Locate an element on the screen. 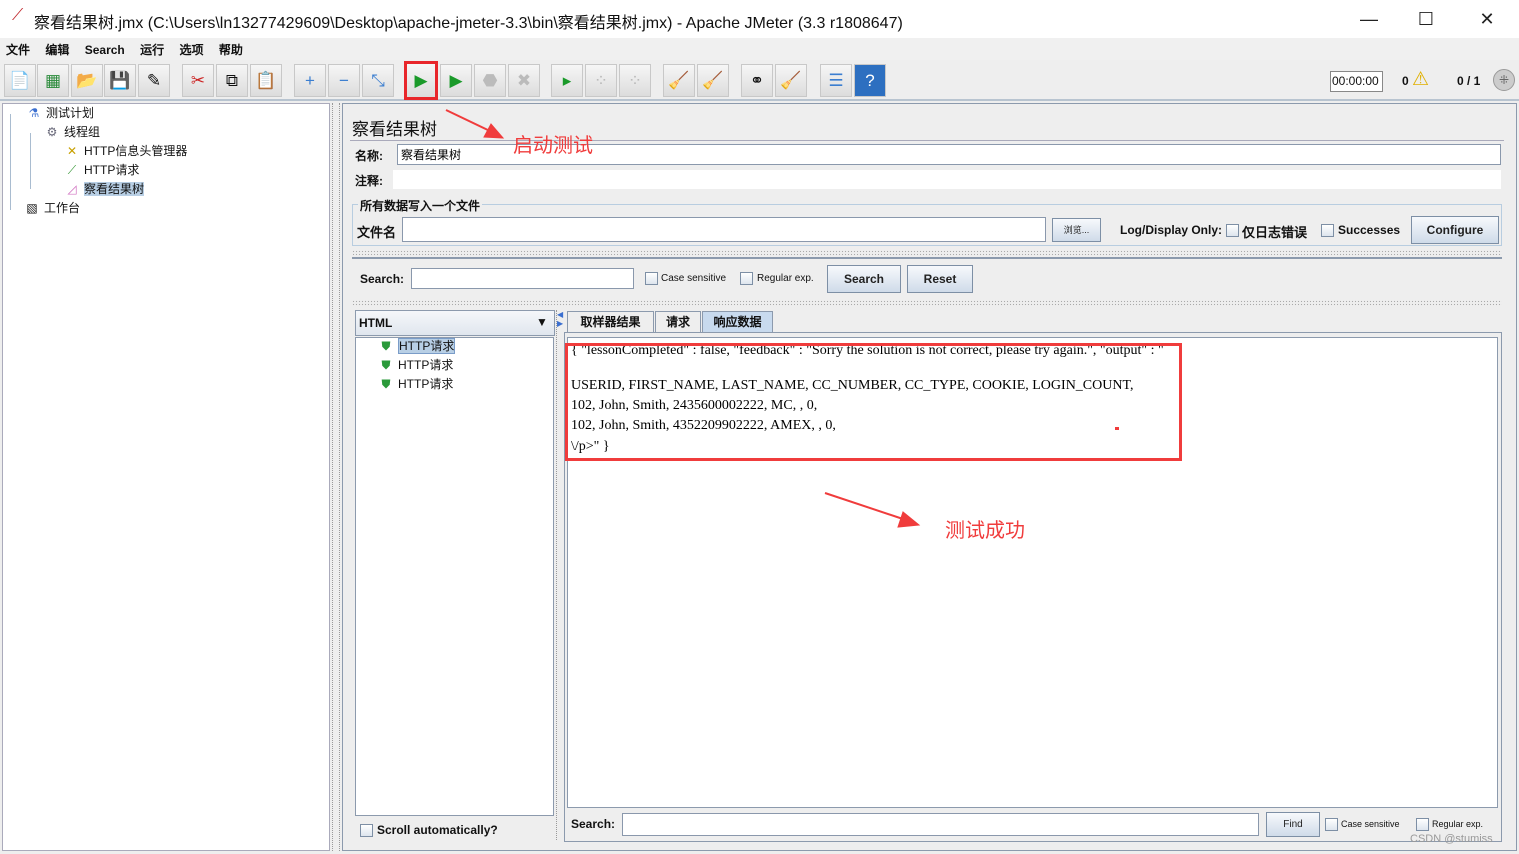 The width and height of the screenshot is (1519, 854). annotation-test-success: 测试成功 is located at coordinates (985, 531).